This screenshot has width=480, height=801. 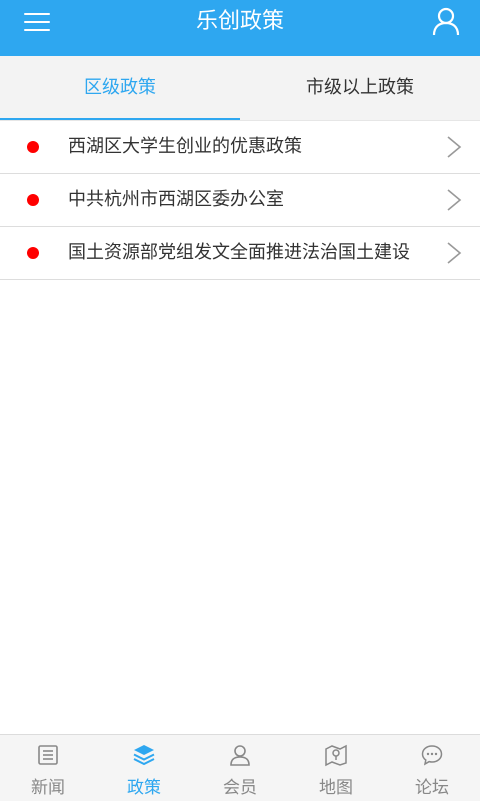 What do you see at coordinates (432, 768) in the screenshot?
I see `nav-item-forum: 论坛` at bounding box center [432, 768].